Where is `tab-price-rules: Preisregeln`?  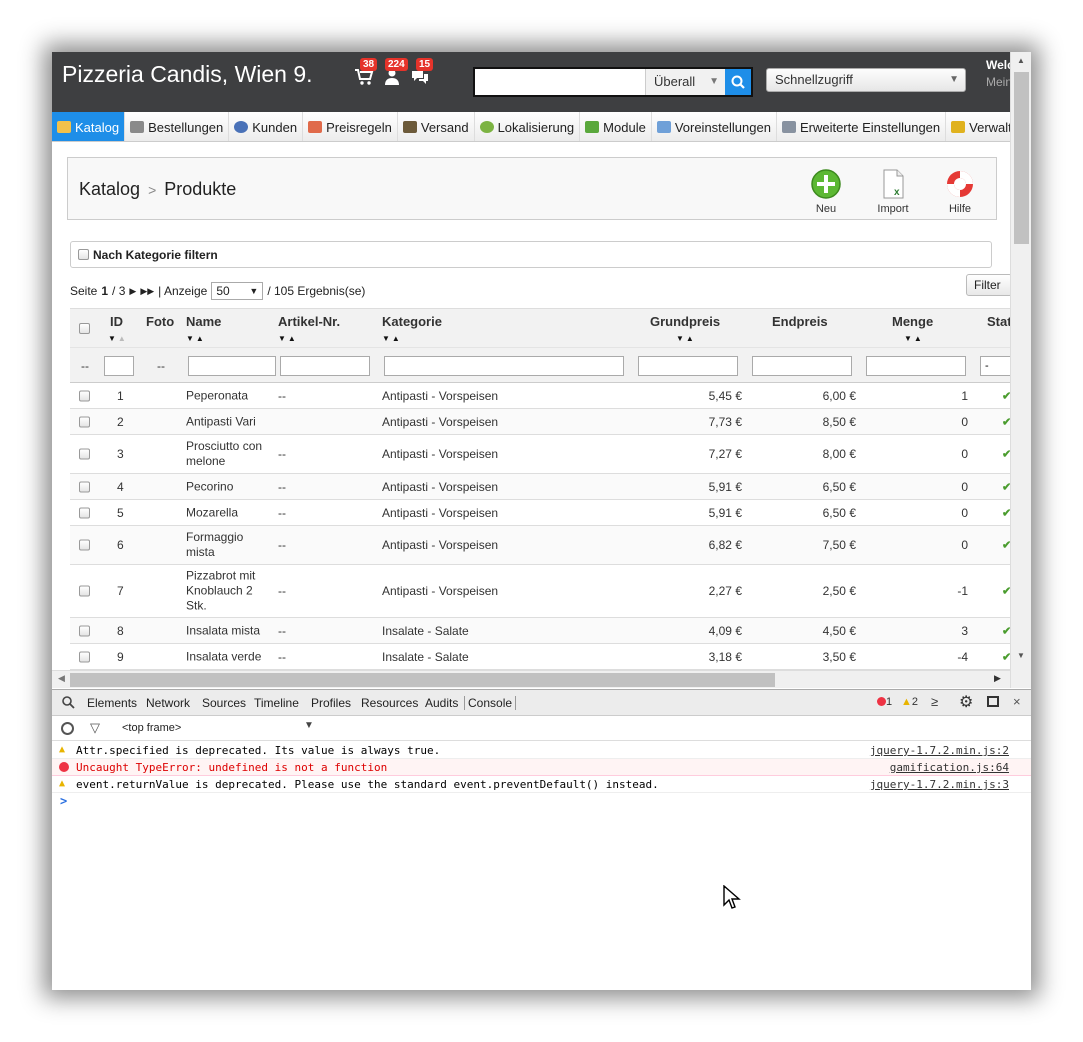 tab-price-rules: Preisregeln is located at coordinates (350, 126).